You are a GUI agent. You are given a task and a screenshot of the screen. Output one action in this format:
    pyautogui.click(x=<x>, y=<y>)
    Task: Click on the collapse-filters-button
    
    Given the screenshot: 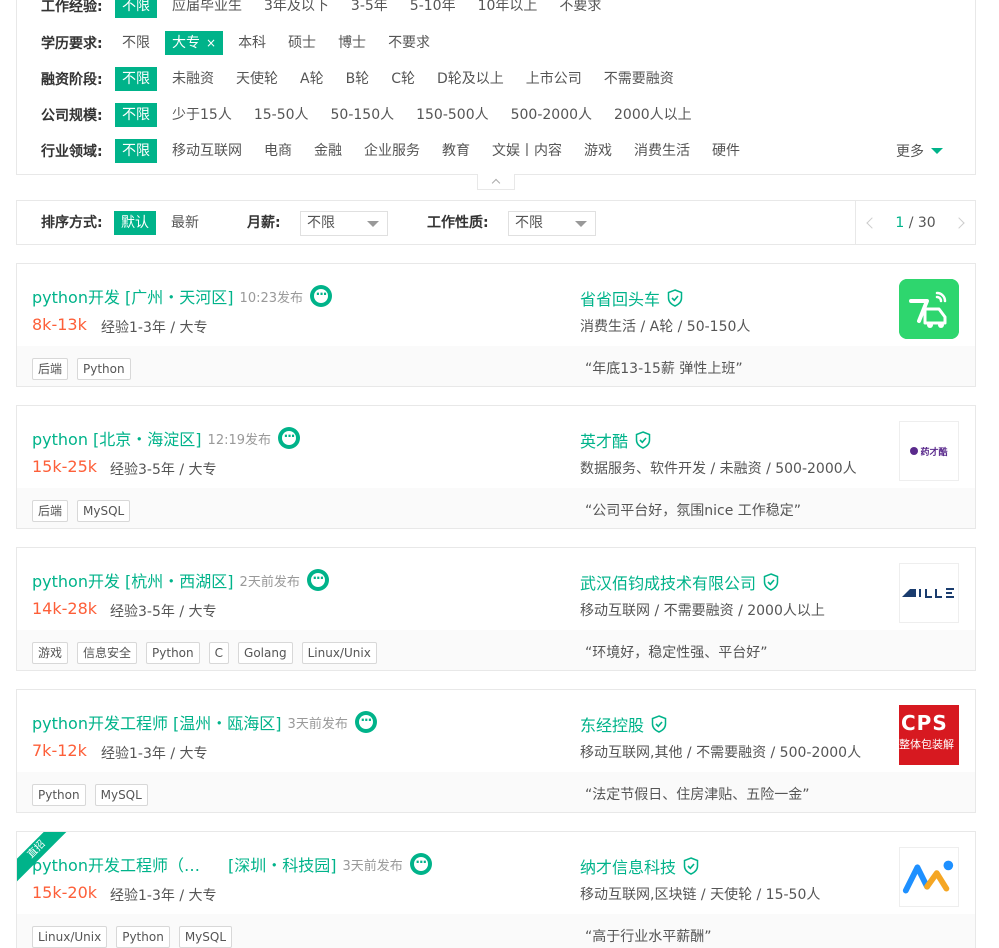 What is the action you would take?
    pyautogui.click(x=496, y=182)
    